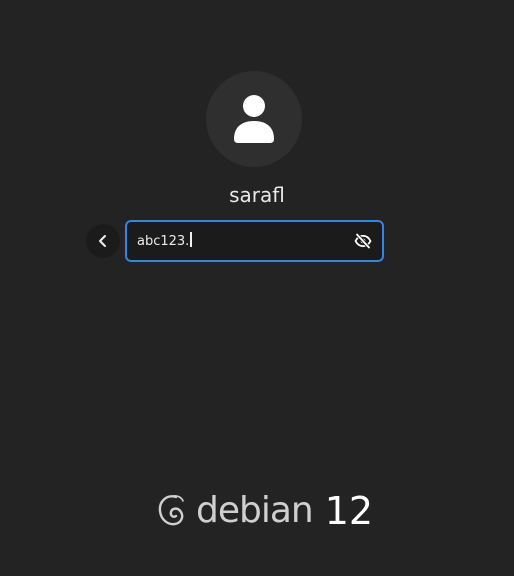 The width and height of the screenshot is (514, 576). Describe the element at coordinates (191, 239) in the screenshot. I see `text-caret` at that location.